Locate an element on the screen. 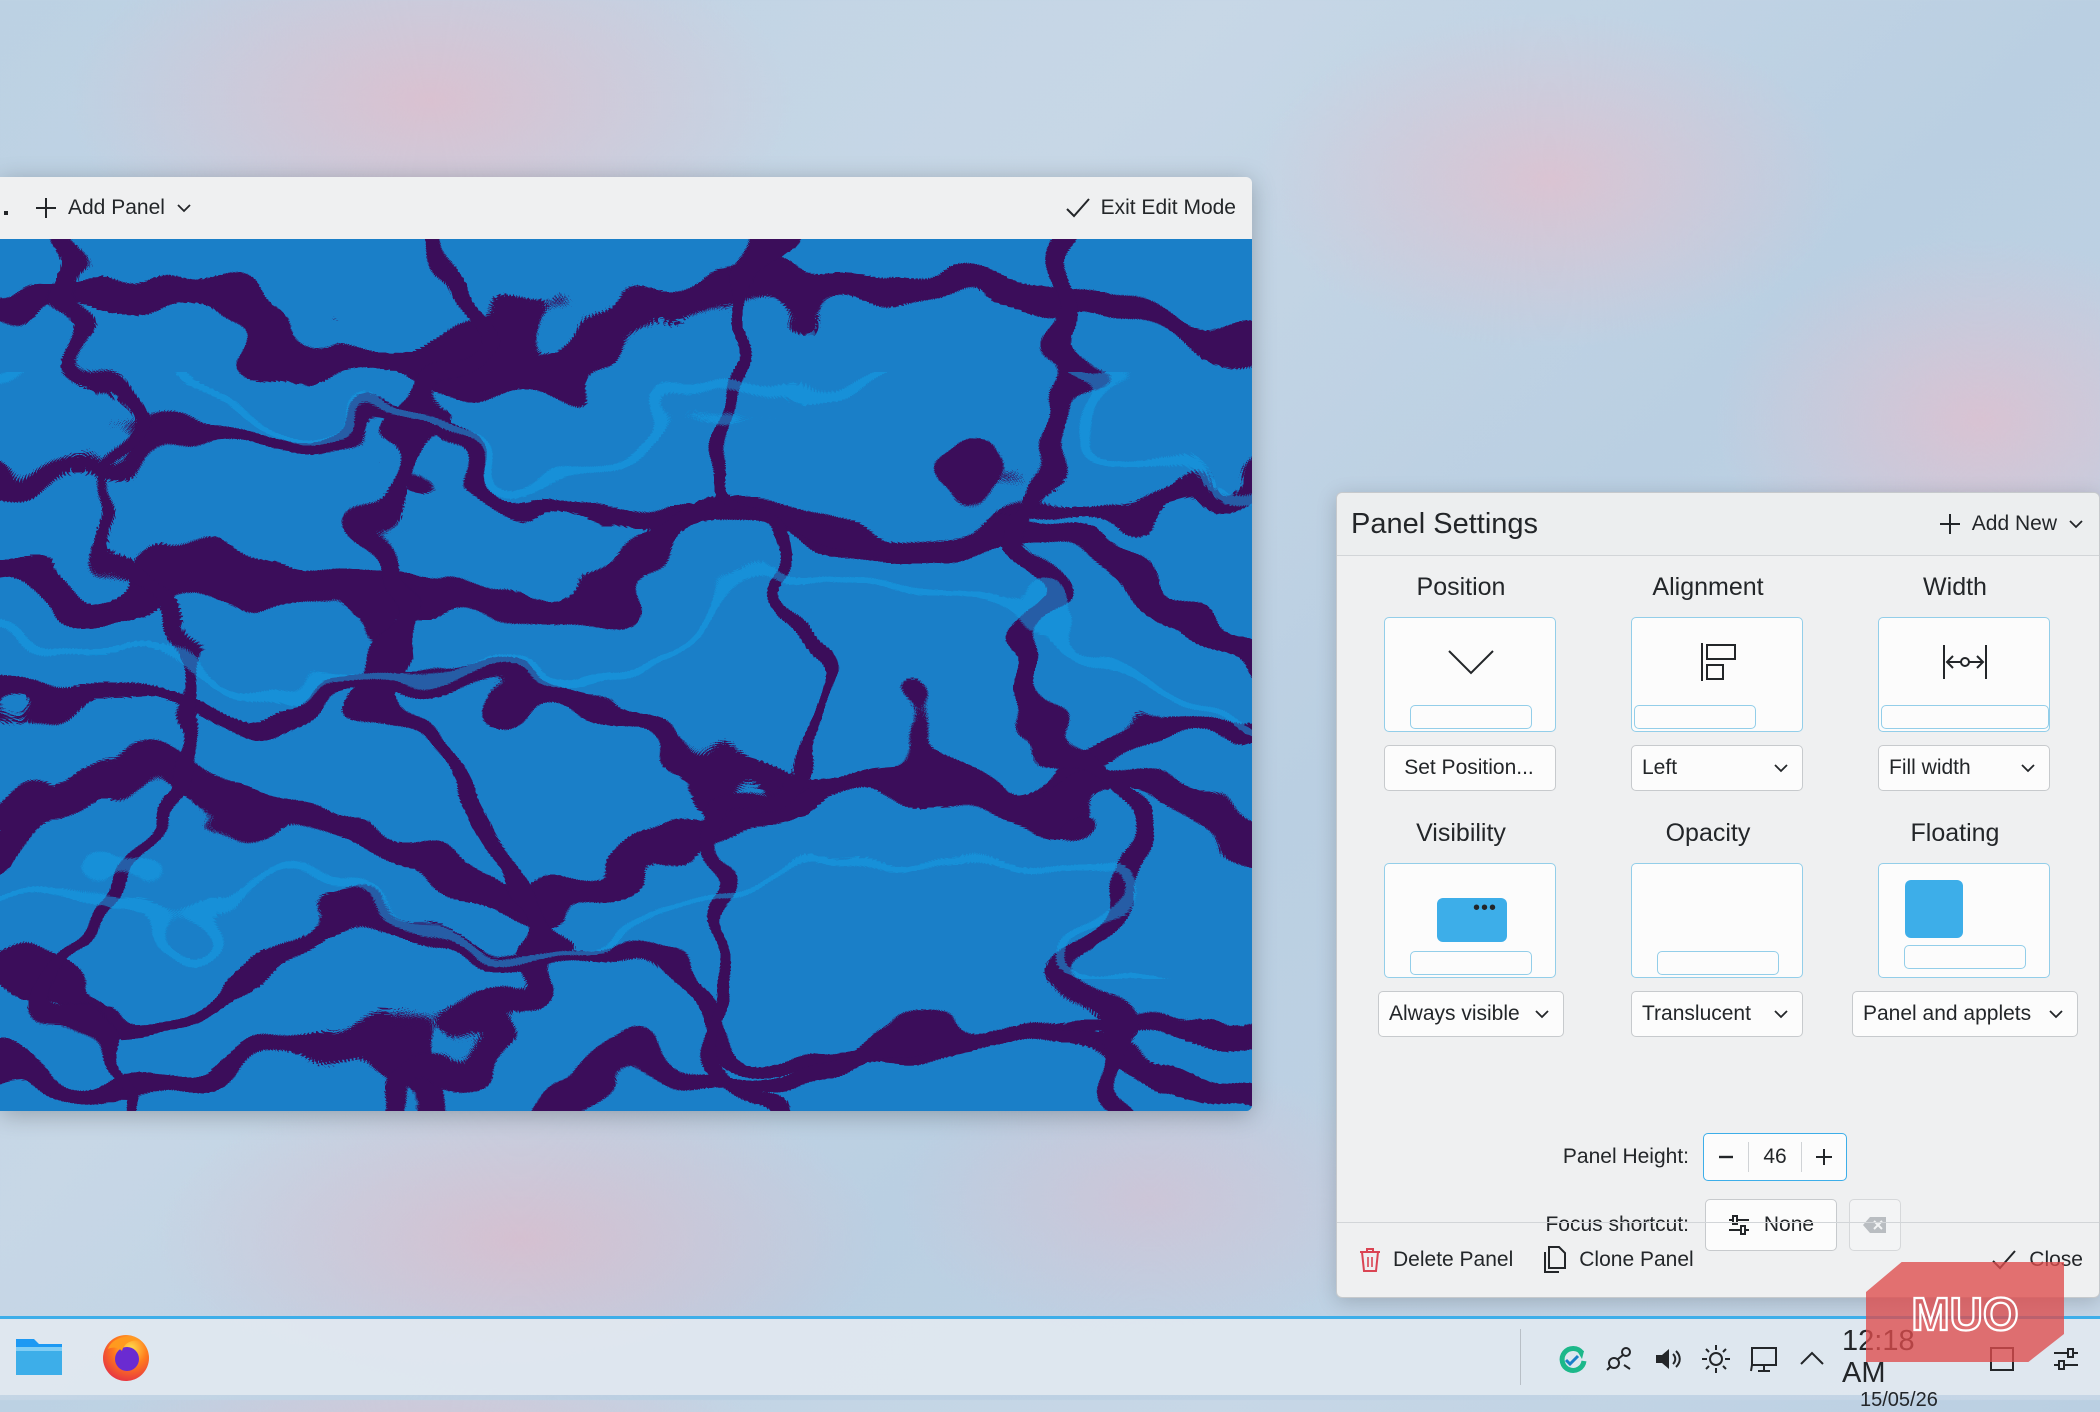 This screenshot has width=2100, height=1412. clone-panel-button: Clone Panel is located at coordinates (1618, 1260).